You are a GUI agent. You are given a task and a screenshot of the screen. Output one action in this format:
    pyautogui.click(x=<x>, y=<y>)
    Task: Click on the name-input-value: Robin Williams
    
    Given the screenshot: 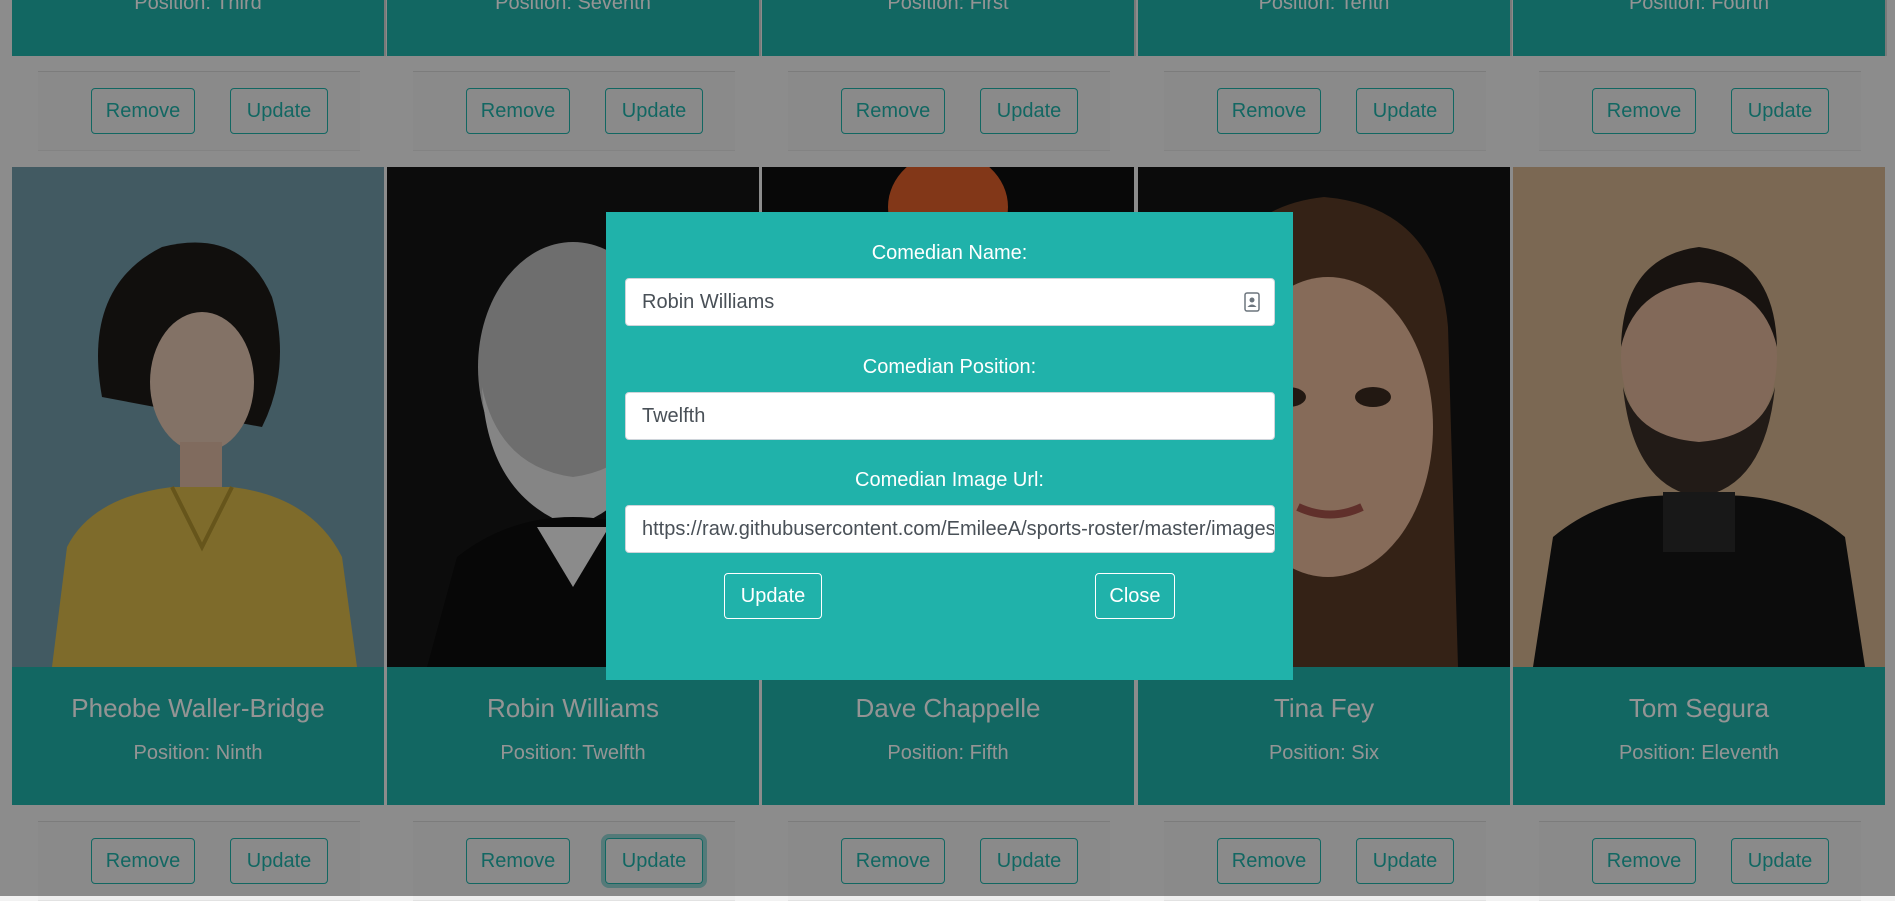 What is the action you would take?
    pyautogui.click(x=708, y=301)
    